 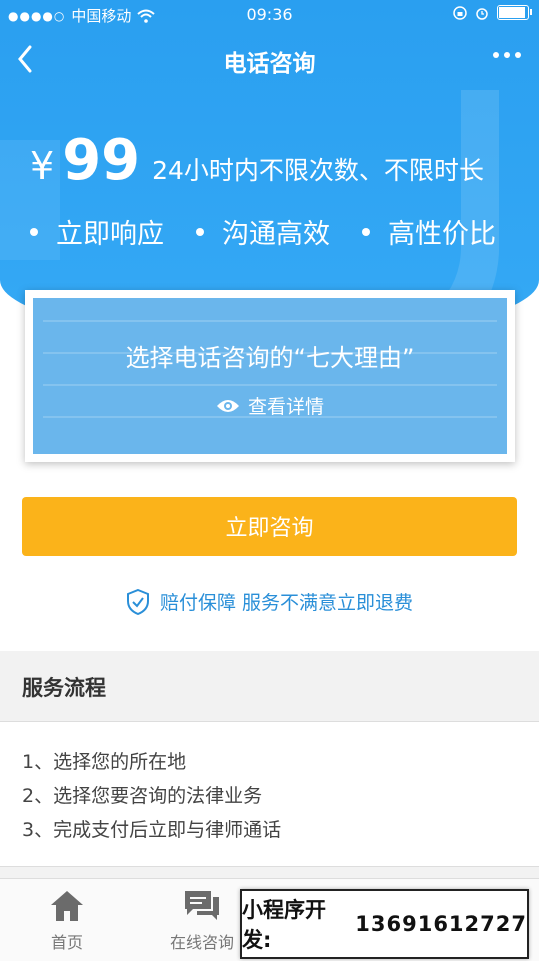 What do you see at coordinates (66, 942) in the screenshot?
I see `tab-home-label: 首页` at bounding box center [66, 942].